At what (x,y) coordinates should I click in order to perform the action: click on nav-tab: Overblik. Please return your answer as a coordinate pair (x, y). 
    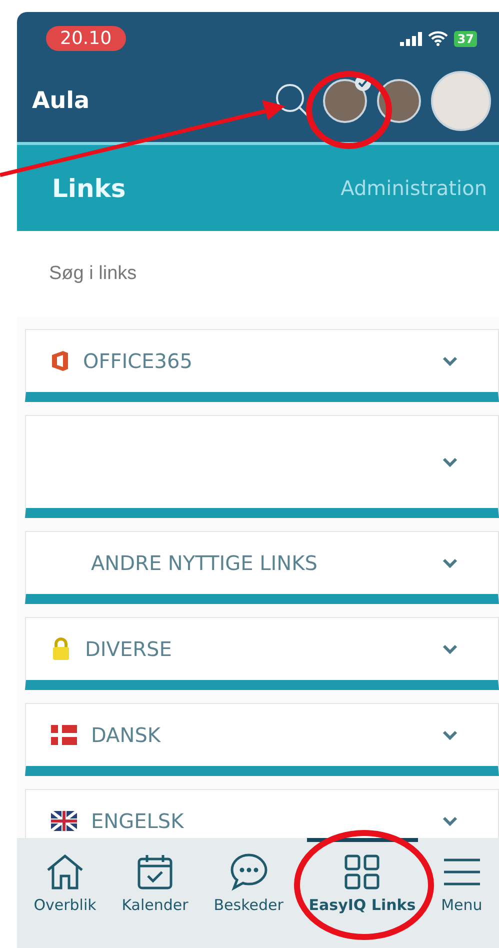
    Looking at the image, I should click on (65, 893).